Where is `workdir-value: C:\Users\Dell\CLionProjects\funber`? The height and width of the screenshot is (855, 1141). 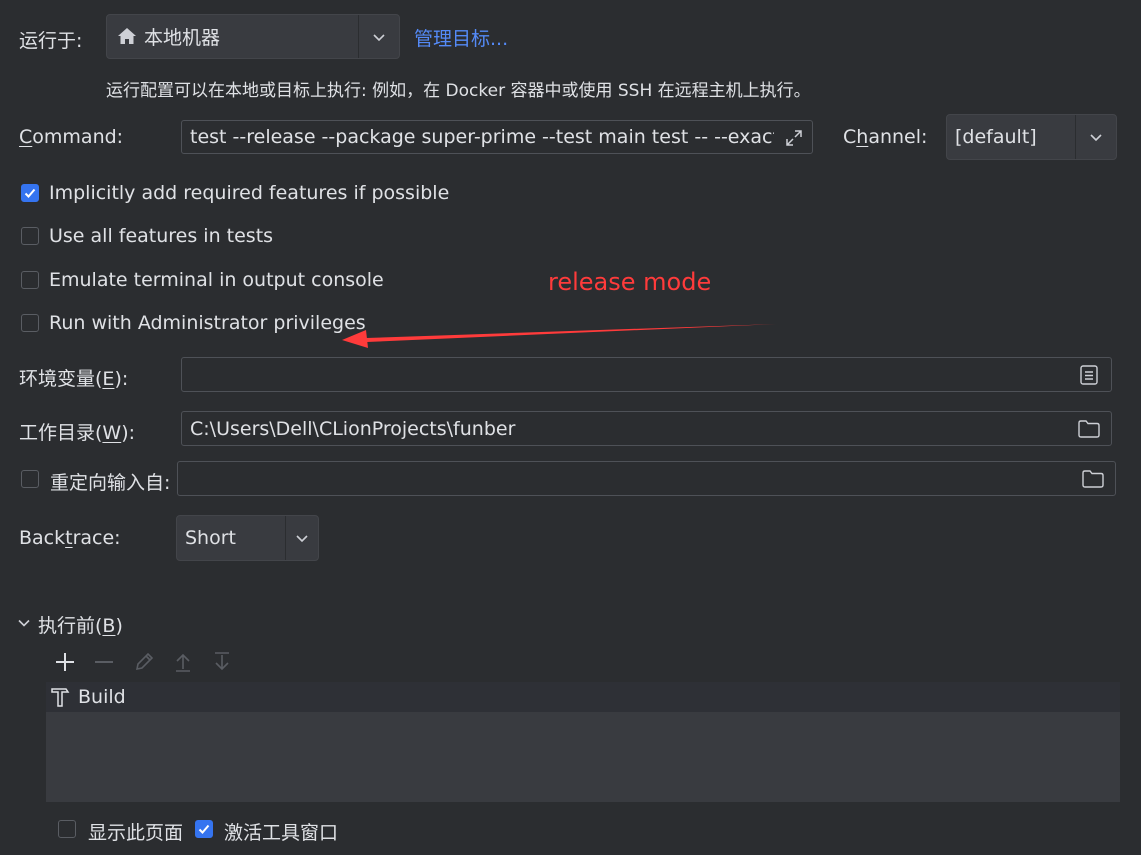
workdir-value: C:\Users\Dell\CLionProjects\funber is located at coordinates (353, 428).